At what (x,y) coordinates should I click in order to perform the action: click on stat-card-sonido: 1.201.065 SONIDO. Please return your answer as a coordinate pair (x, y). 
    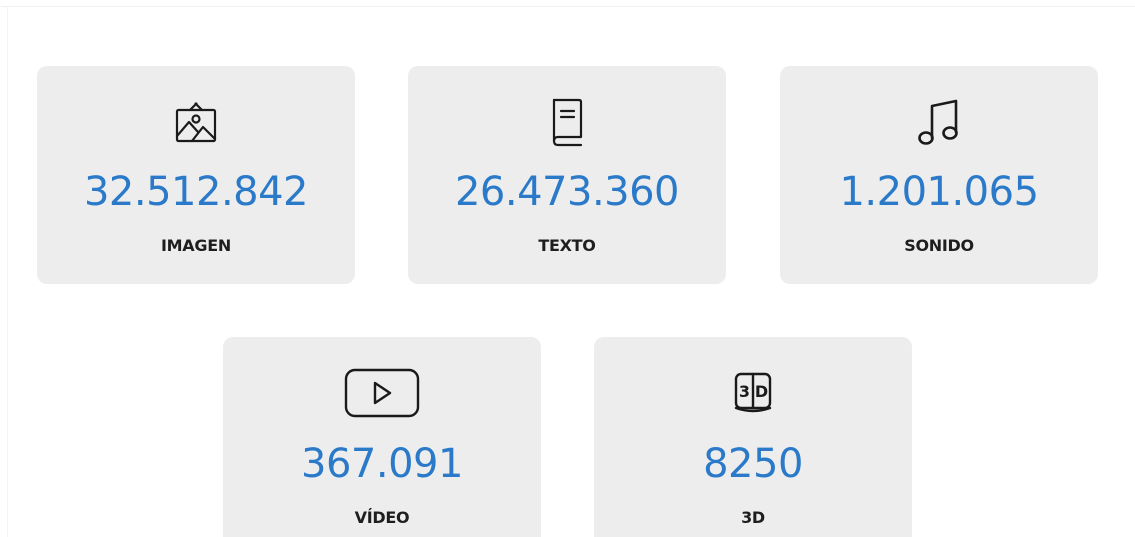
    Looking at the image, I should click on (939, 175).